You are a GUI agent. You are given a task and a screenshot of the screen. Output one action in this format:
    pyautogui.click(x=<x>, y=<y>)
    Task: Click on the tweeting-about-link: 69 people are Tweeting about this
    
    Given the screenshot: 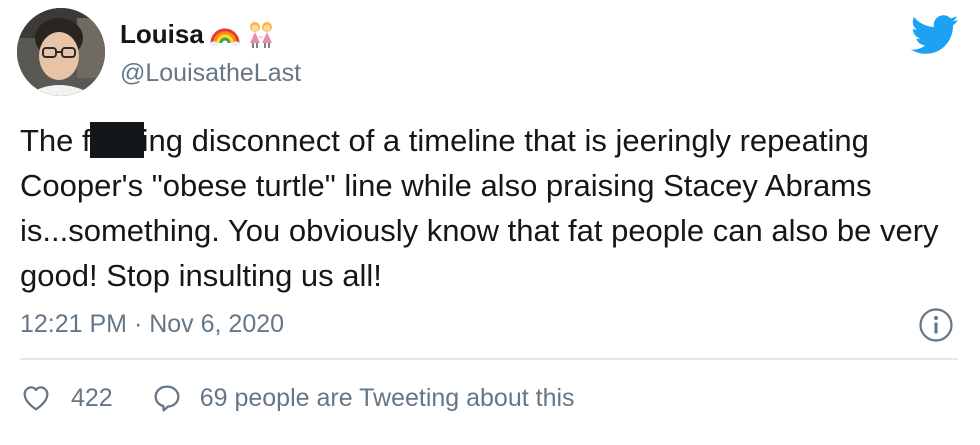 What is the action you would take?
    pyautogui.click(x=363, y=398)
    